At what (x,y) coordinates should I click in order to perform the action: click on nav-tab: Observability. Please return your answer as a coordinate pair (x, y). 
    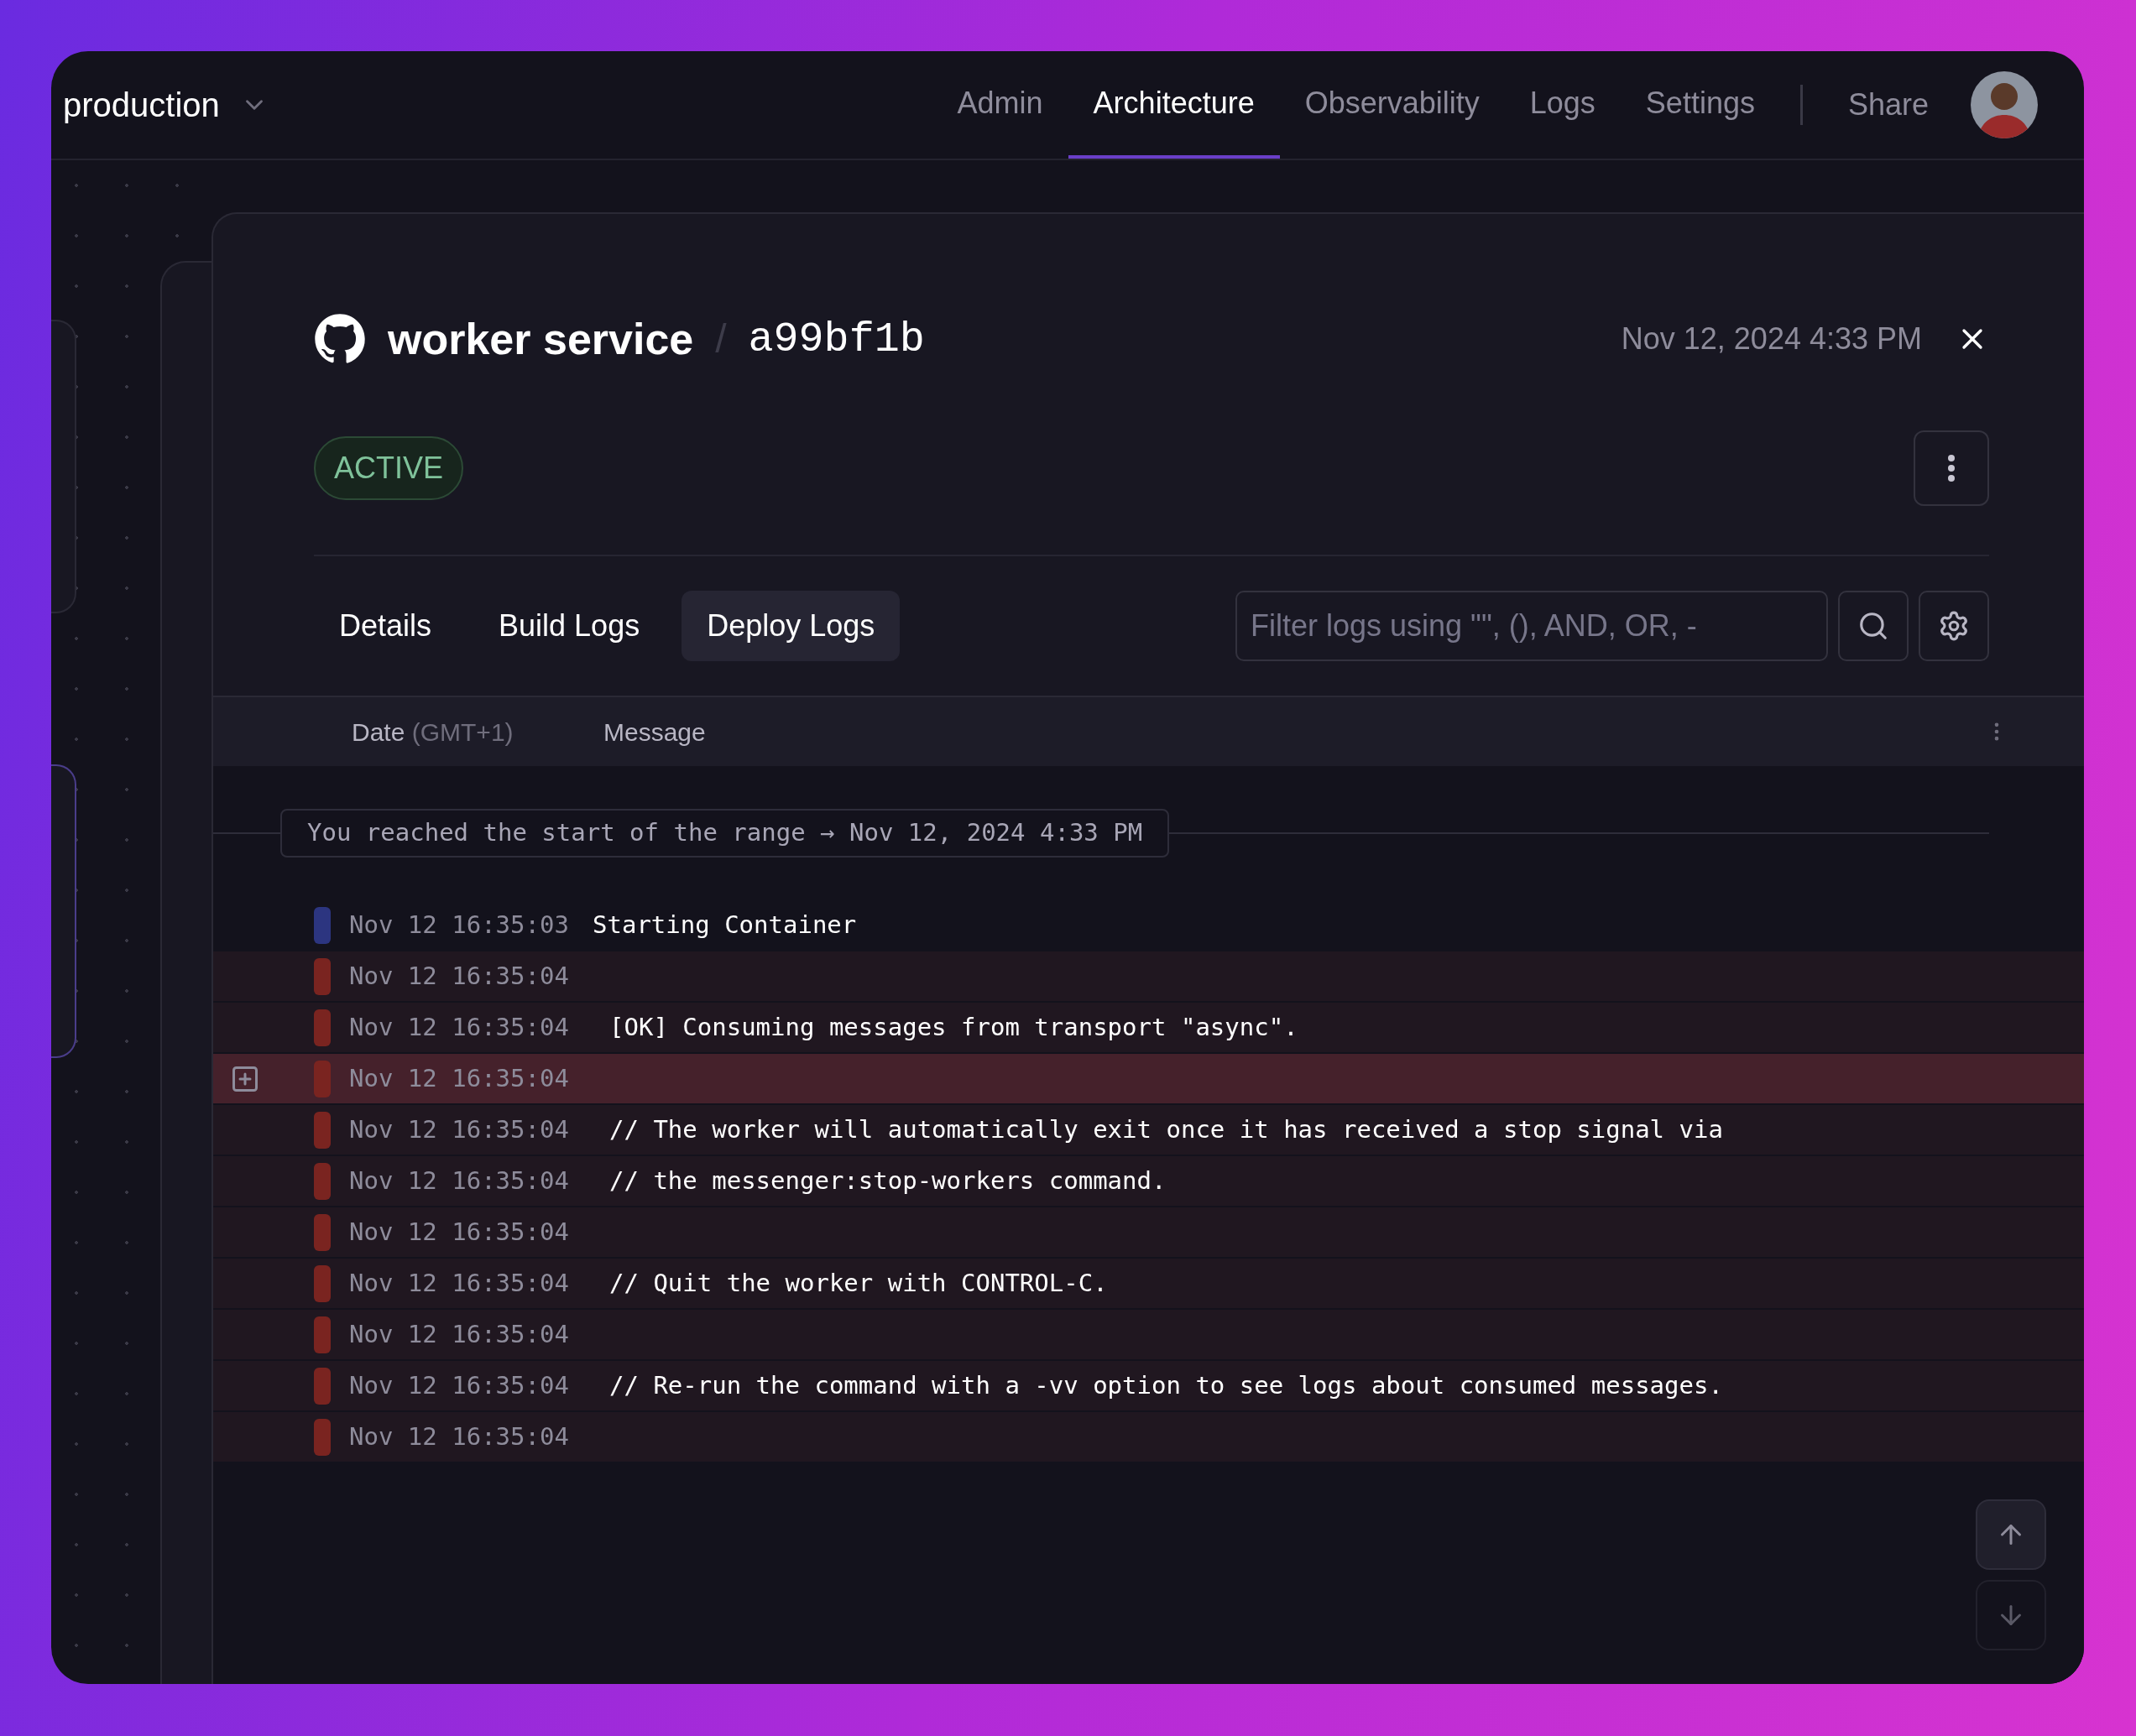
    Looking at the image, I should click on (1392, 105).